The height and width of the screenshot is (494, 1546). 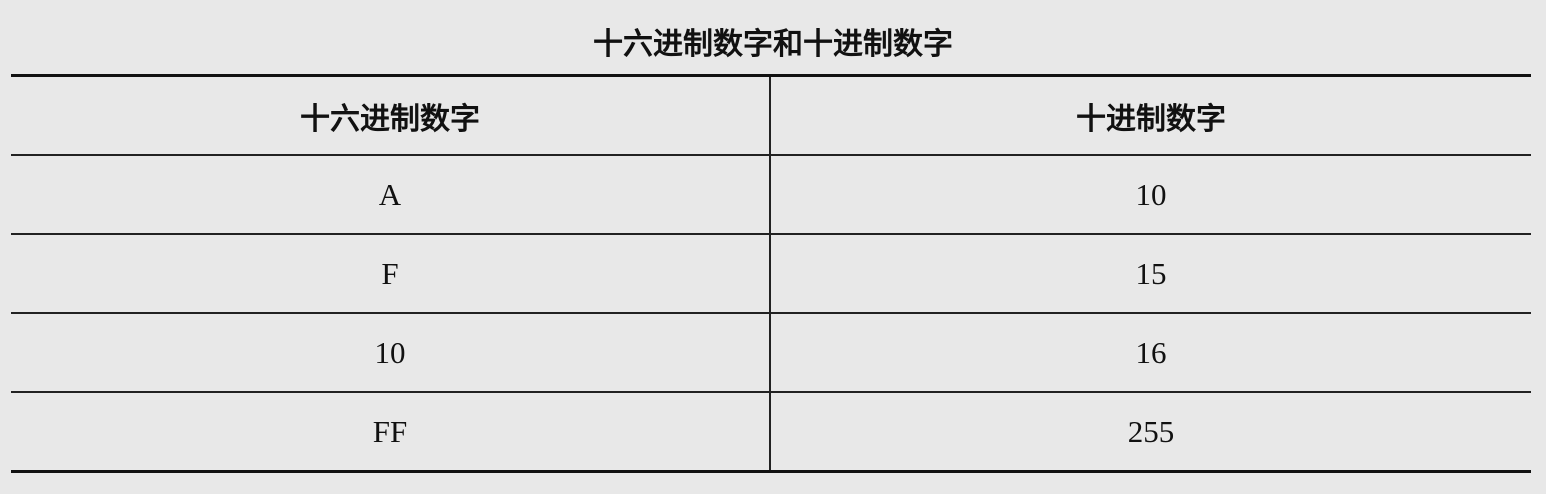 What do you see at coordinates (1150, 431) in the screenshot?
I see `cell-dec: 255` at bounding box center [1150, 431].